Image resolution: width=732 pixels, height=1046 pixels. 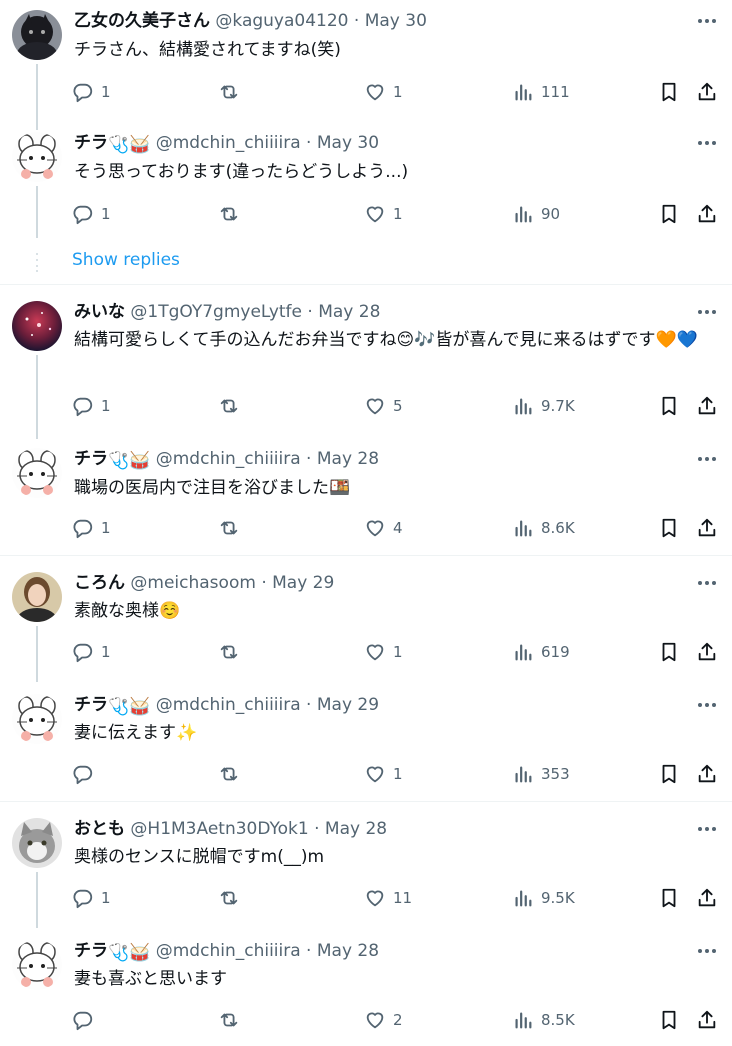 What do you see at coordinates (142, 21) in the screenshot?
I see `display-name: 乙女の久美子さん` at bounding box center [142, 21].